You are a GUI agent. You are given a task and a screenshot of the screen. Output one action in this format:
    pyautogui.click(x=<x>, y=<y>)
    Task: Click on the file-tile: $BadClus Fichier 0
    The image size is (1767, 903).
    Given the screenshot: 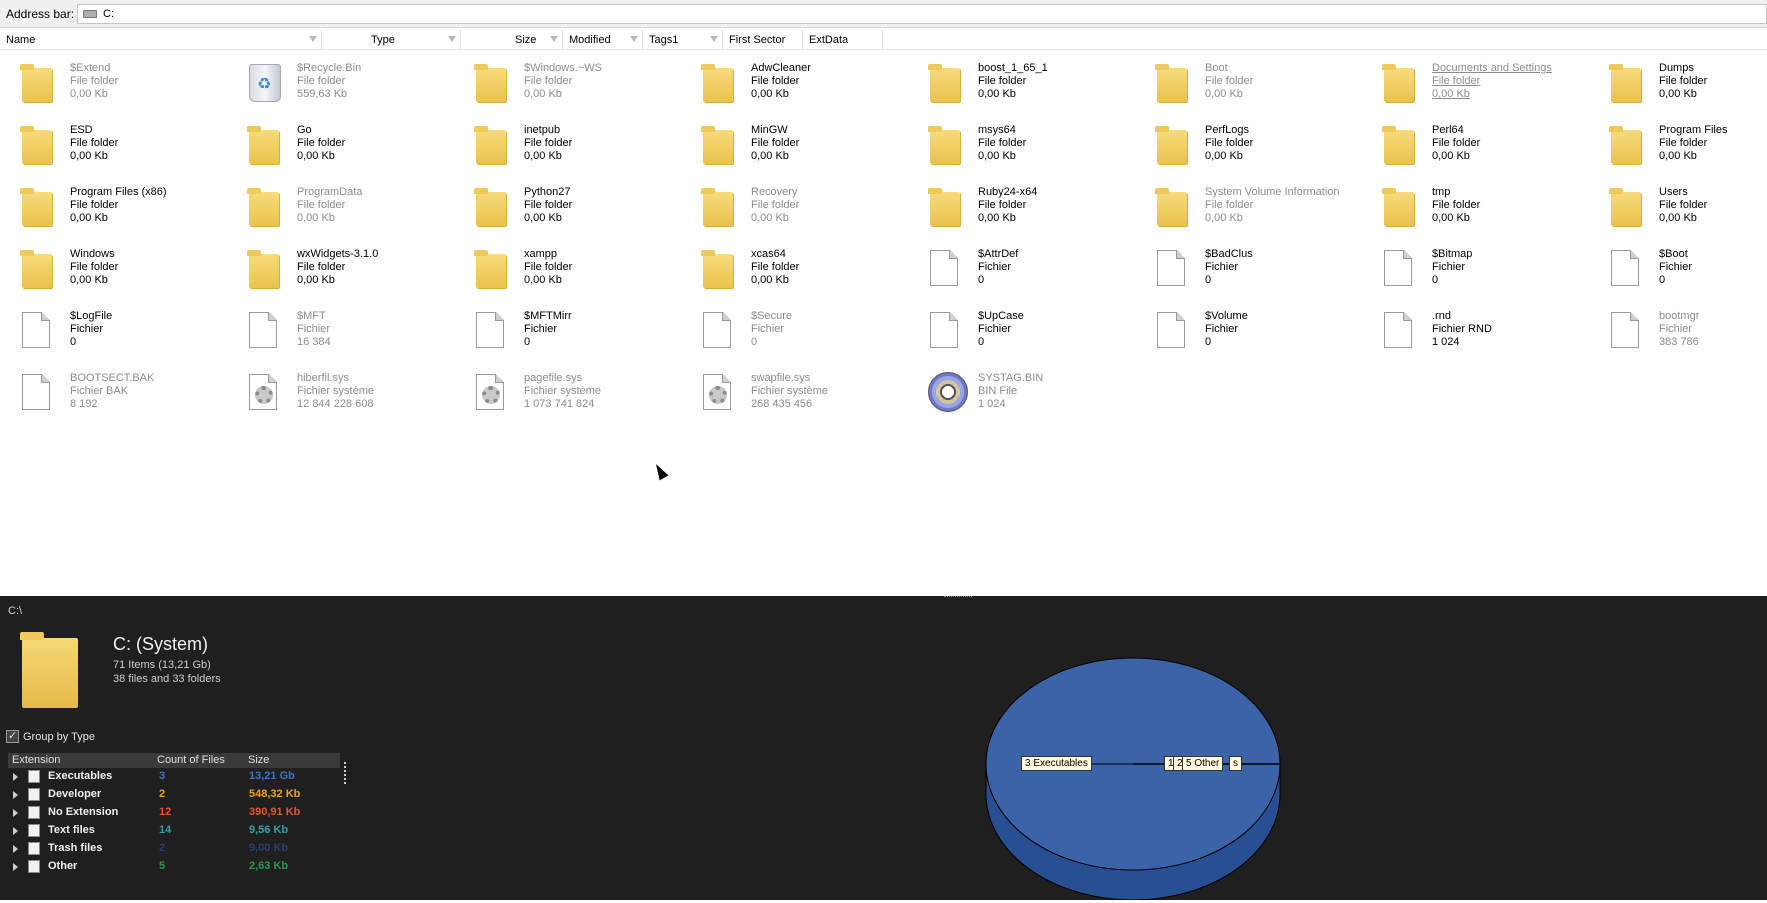 What is the action you would take?
    pyautogui.click(x=1245, y=271)
    